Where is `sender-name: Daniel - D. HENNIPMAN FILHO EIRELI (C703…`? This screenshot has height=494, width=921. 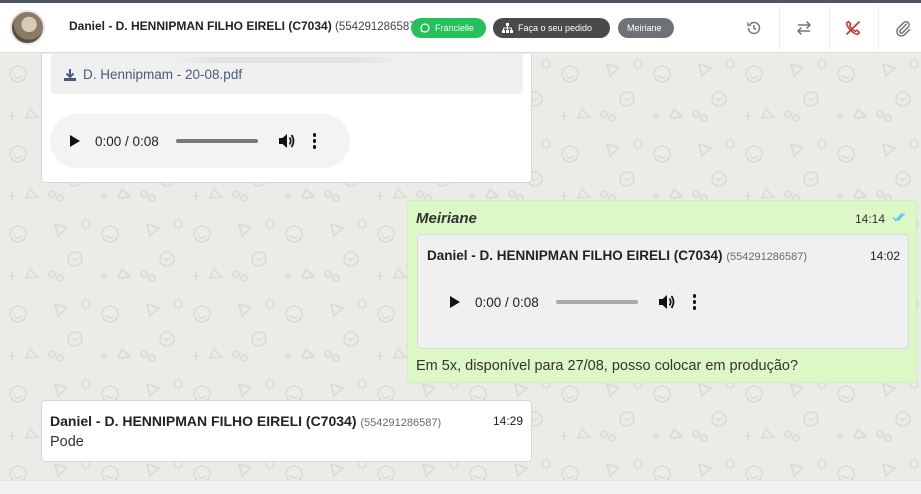 sender-name: Daniel - D. HENNIPMAN FILHO EIRELI (C703… is located at coordinates (203, 421).